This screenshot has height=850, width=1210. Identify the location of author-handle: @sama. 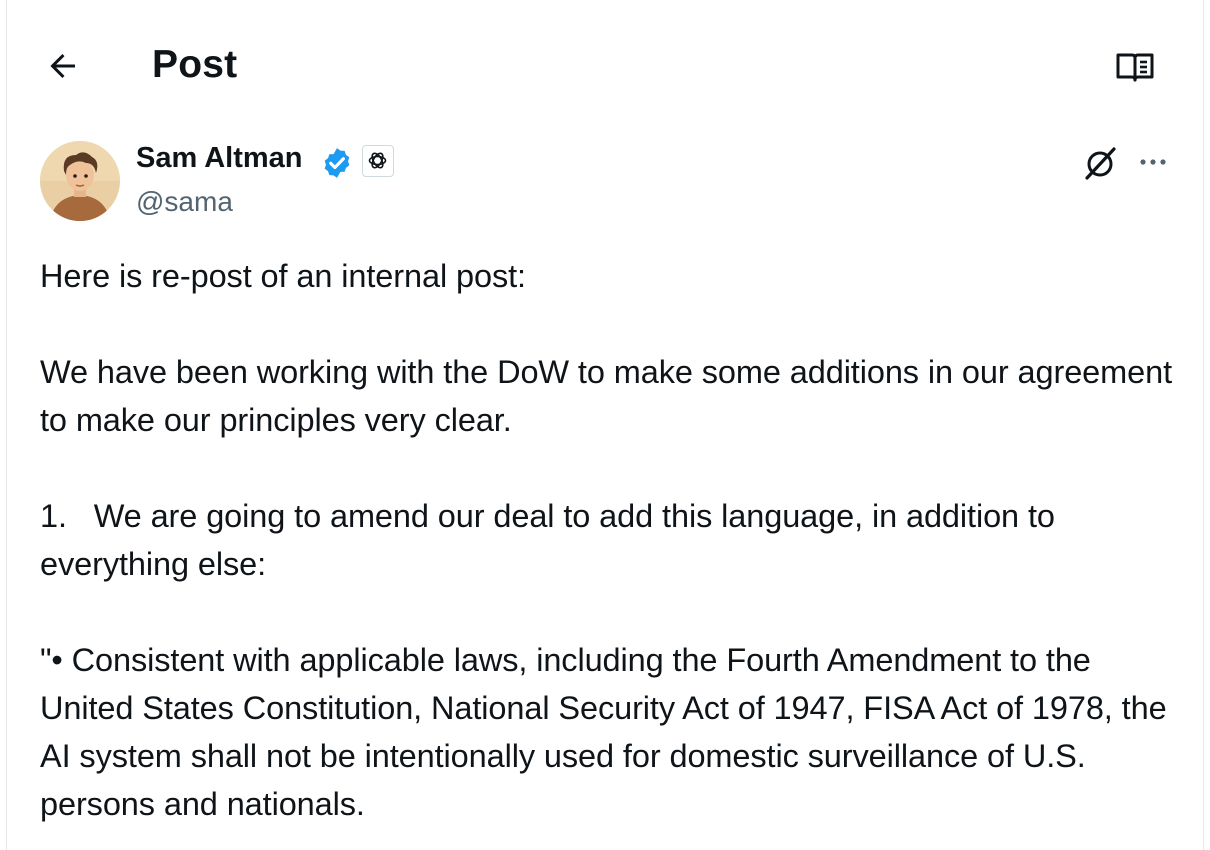
(184, 202).